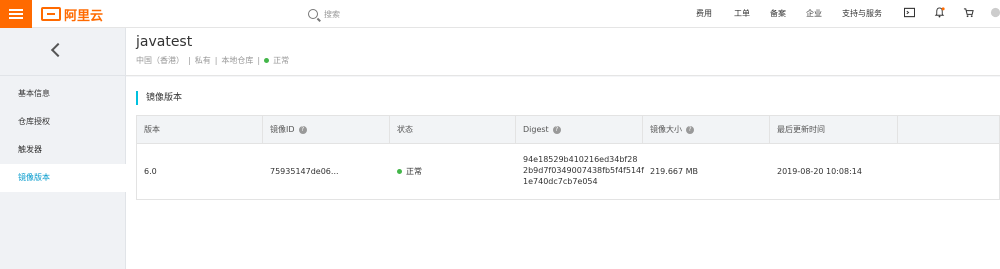  What do you see at coordinates (948, 129) in the screenshot?
I see `header-actions` at bounding box center [948, 129].